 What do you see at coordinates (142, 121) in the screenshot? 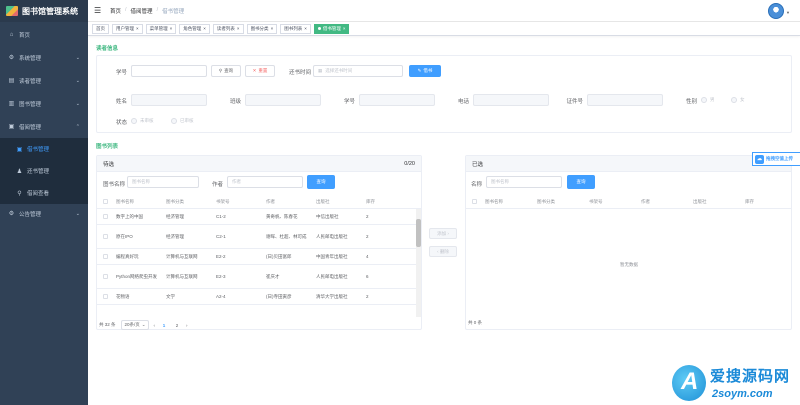
I see `status-unreviewed-radio: 未审核` at bounding box center [142, 121].